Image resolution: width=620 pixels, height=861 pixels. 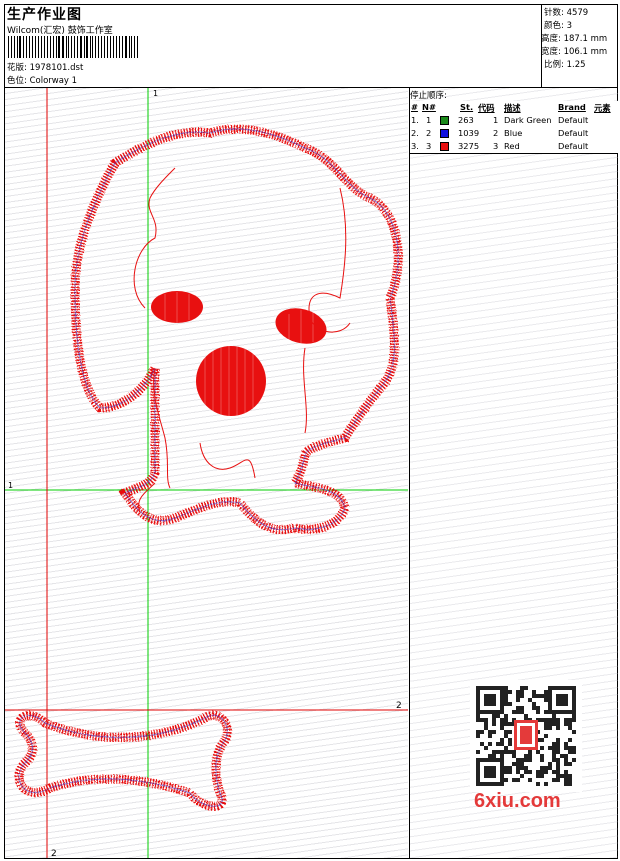 I want to click on qr-code, so click(x=526, y=736).